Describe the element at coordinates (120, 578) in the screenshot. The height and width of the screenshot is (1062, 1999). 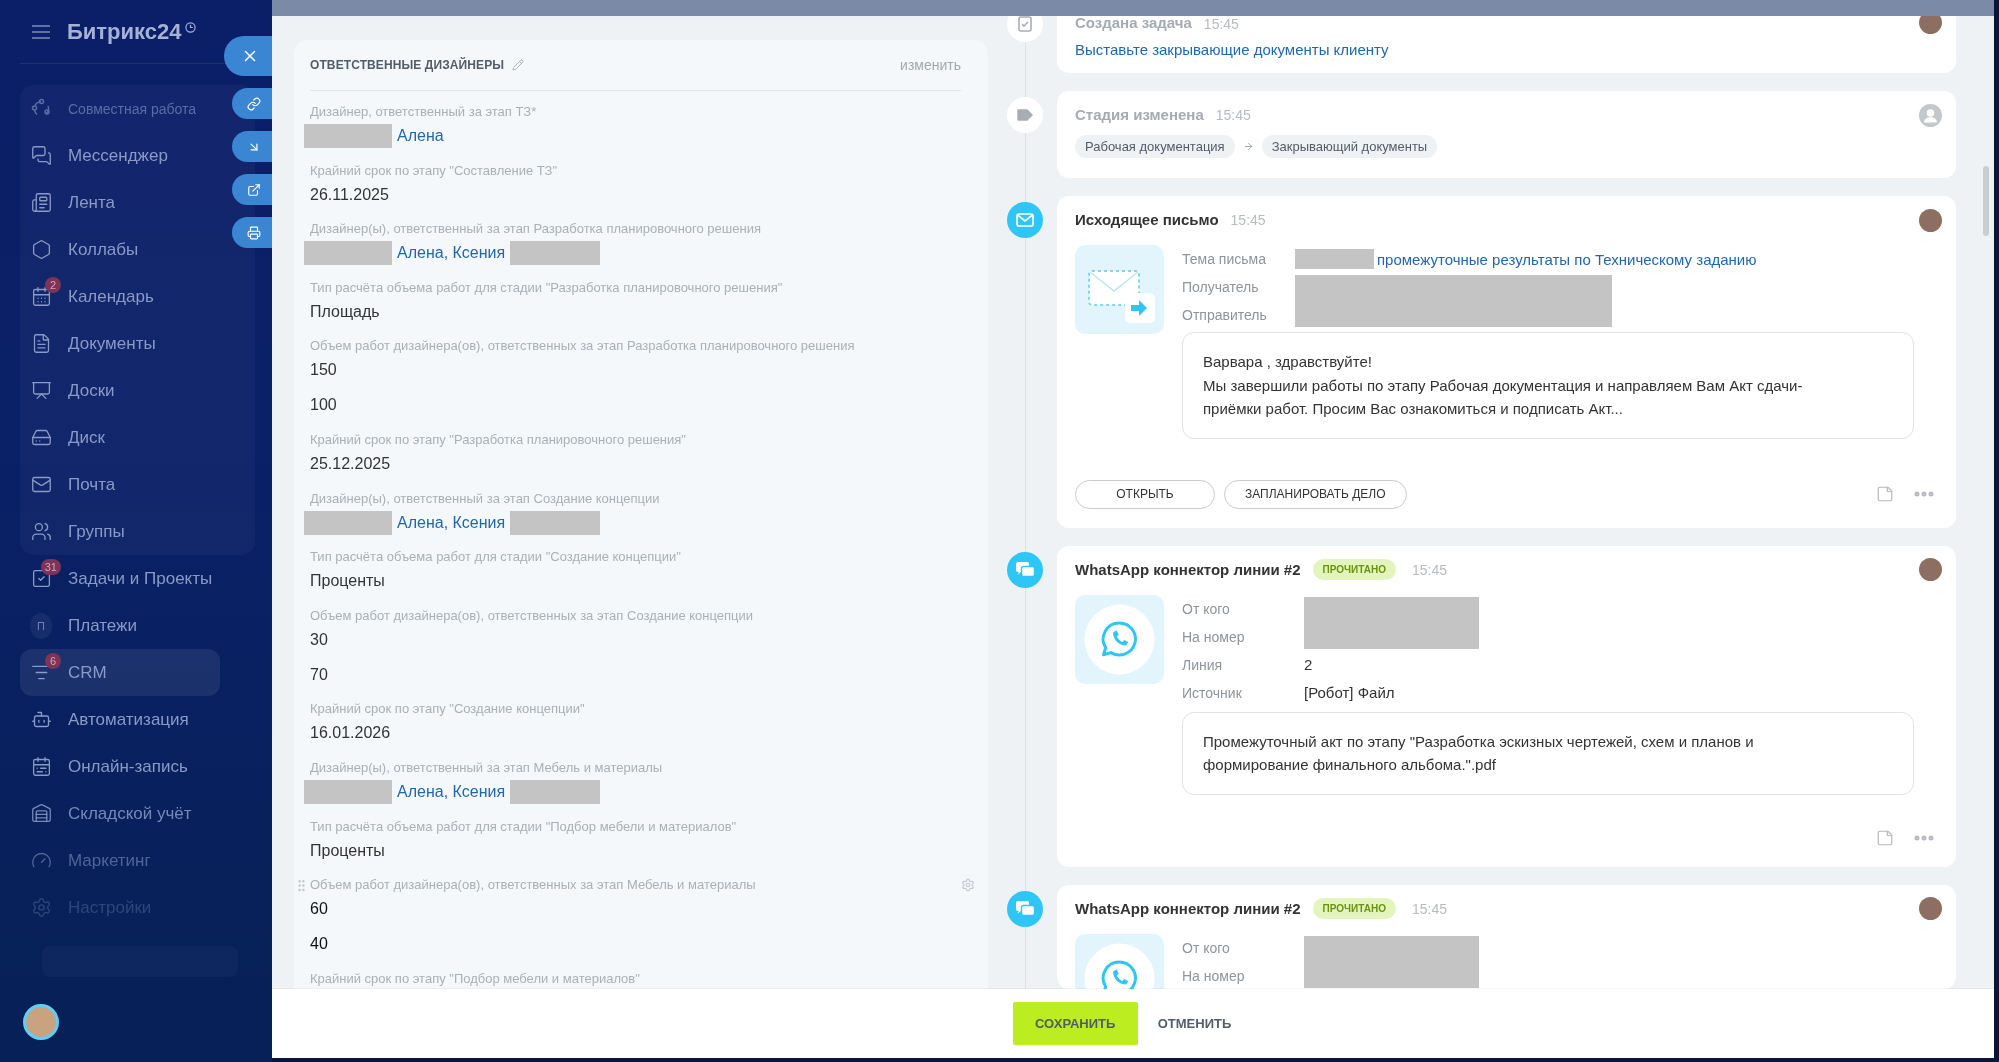
I see `sidebar-item: 31 Задачи и Проекты` at that location.